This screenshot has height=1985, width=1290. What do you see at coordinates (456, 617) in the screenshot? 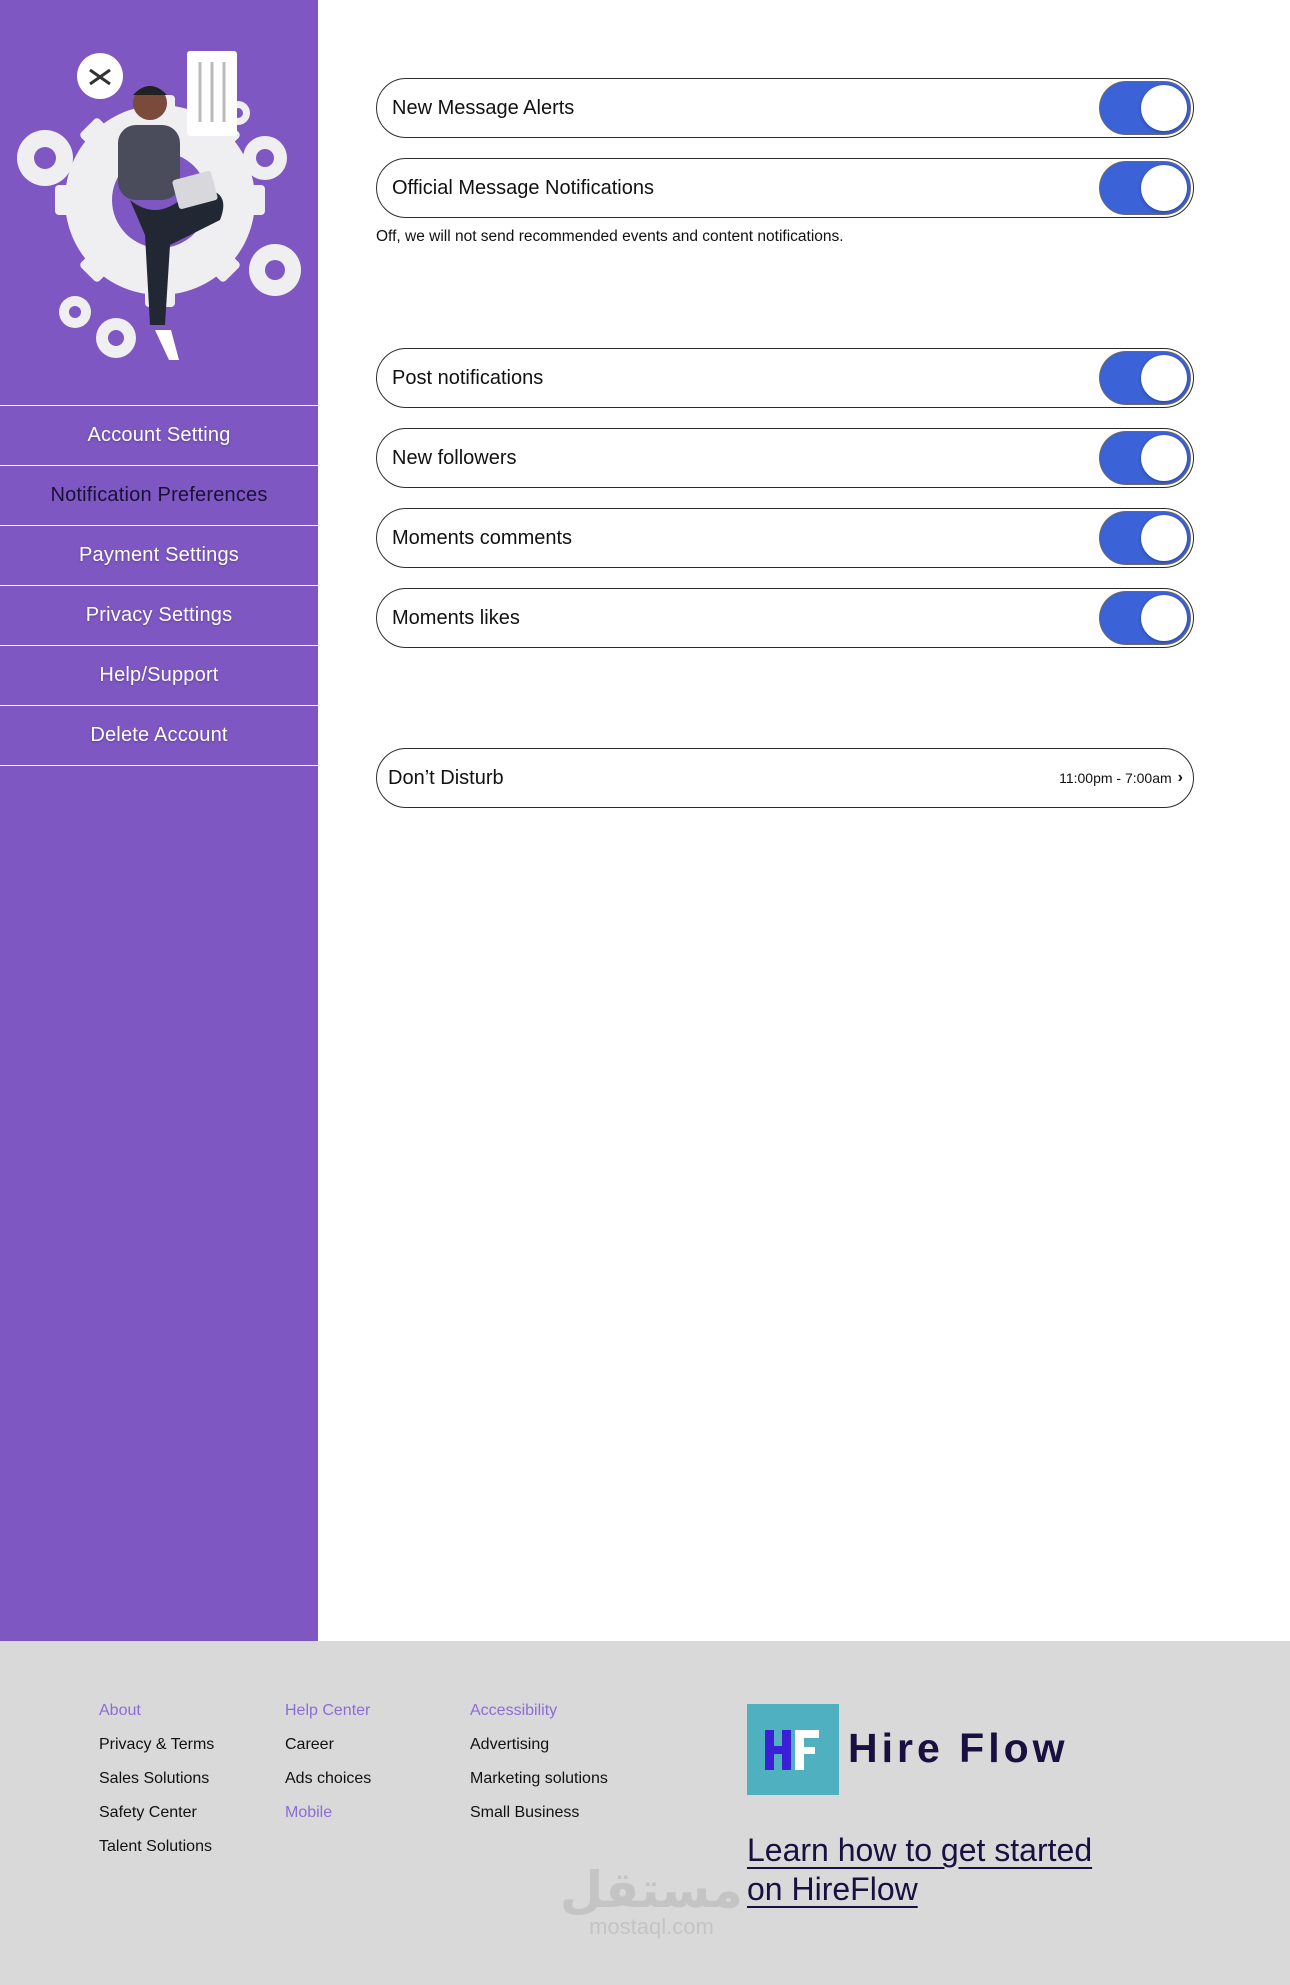
I see `setting-label: Moments likes` at bounding box center [456, 617].